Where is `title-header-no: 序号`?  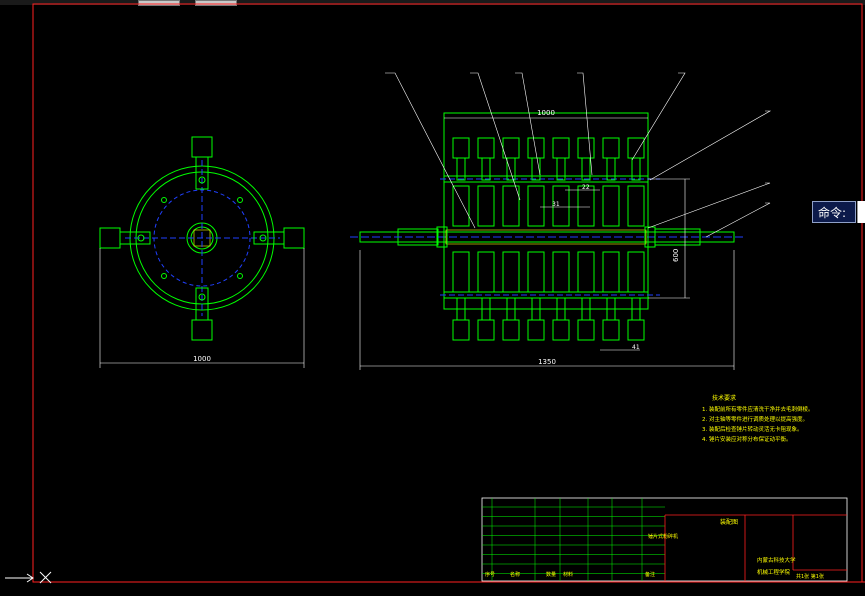
title-header-no: 序号 is located at coordinates (490, 574).